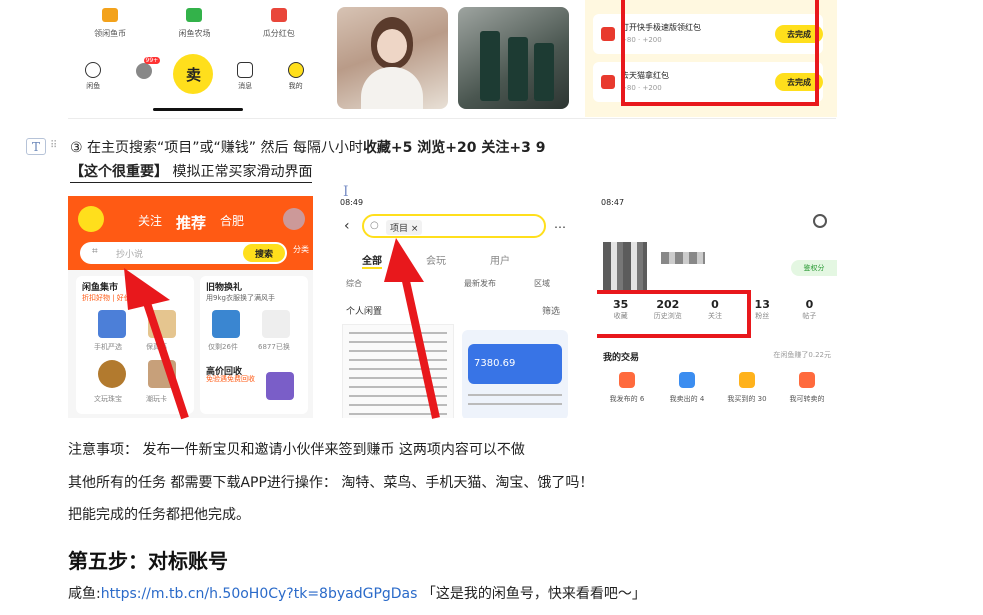 This screenshot has width=983, height=615. I want to click on search-bar: ⌗ 抄小说 搜索, so click(183, 253).